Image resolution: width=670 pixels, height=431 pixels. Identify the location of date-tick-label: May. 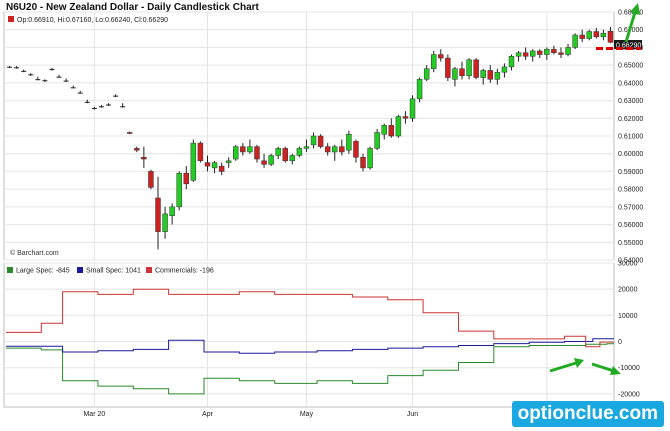
(307, 414).